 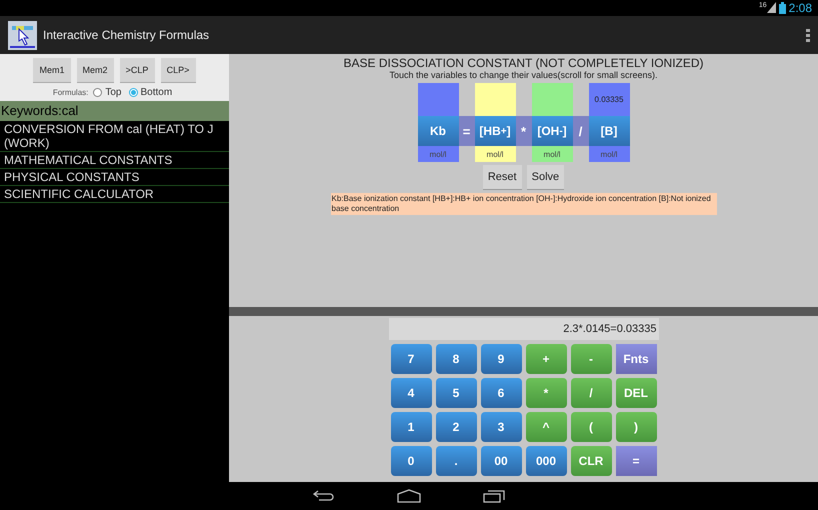 What do you see at coordinates (51, 70) in the screenshot?
I see `memory-button: Mem1` at bounding box center [51, 70].